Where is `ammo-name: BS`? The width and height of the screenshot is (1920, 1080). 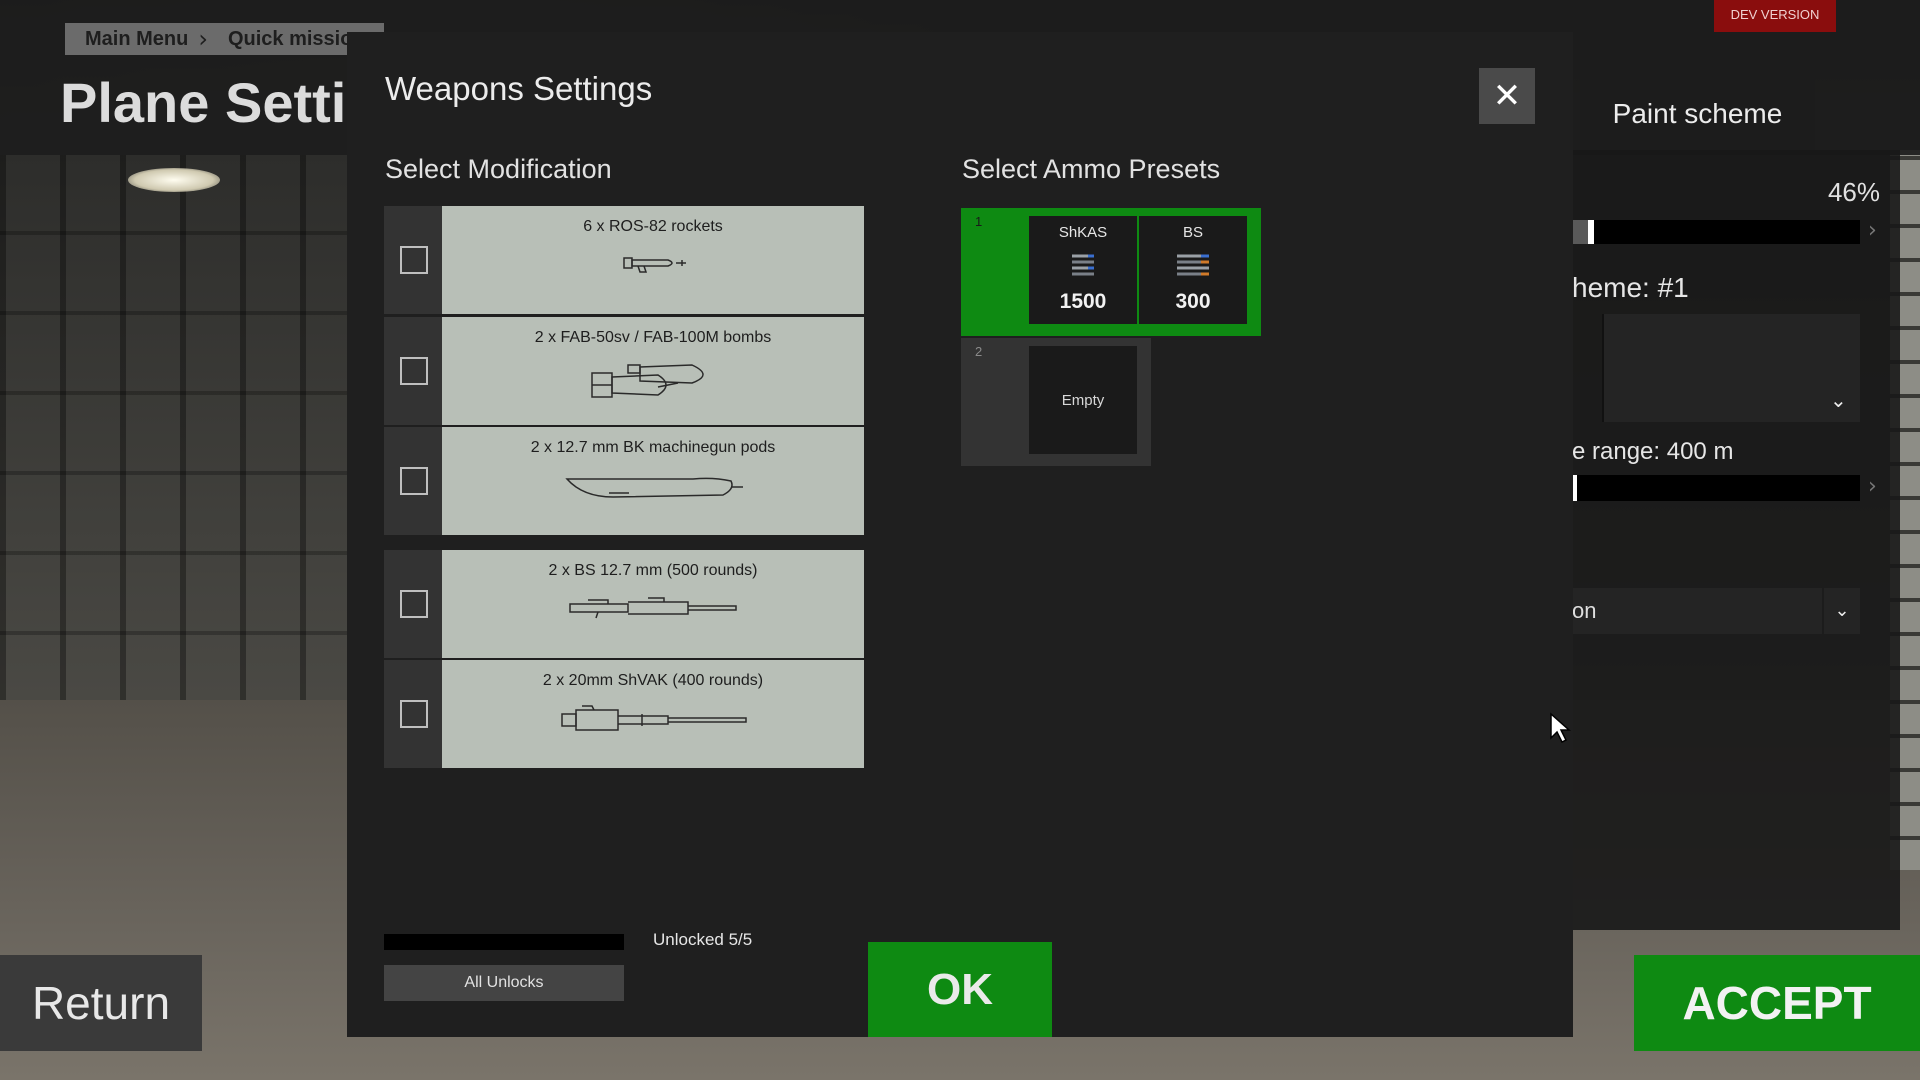
ammo-name: BS is located at coordinates (1192, 232).